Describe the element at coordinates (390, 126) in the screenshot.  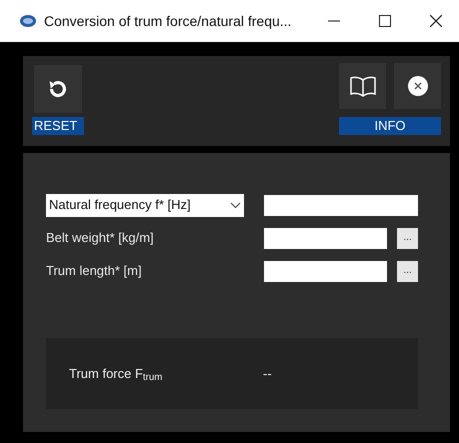
I see `info-label: INFO` at that location.